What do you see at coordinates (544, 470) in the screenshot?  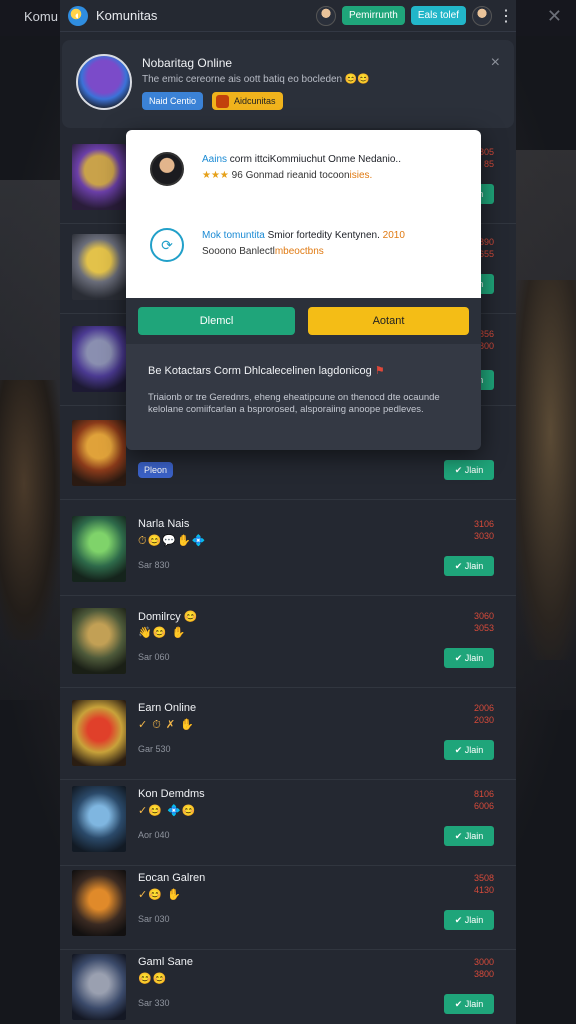 I see `background-soldier-right` at bounding box center [544, 470].